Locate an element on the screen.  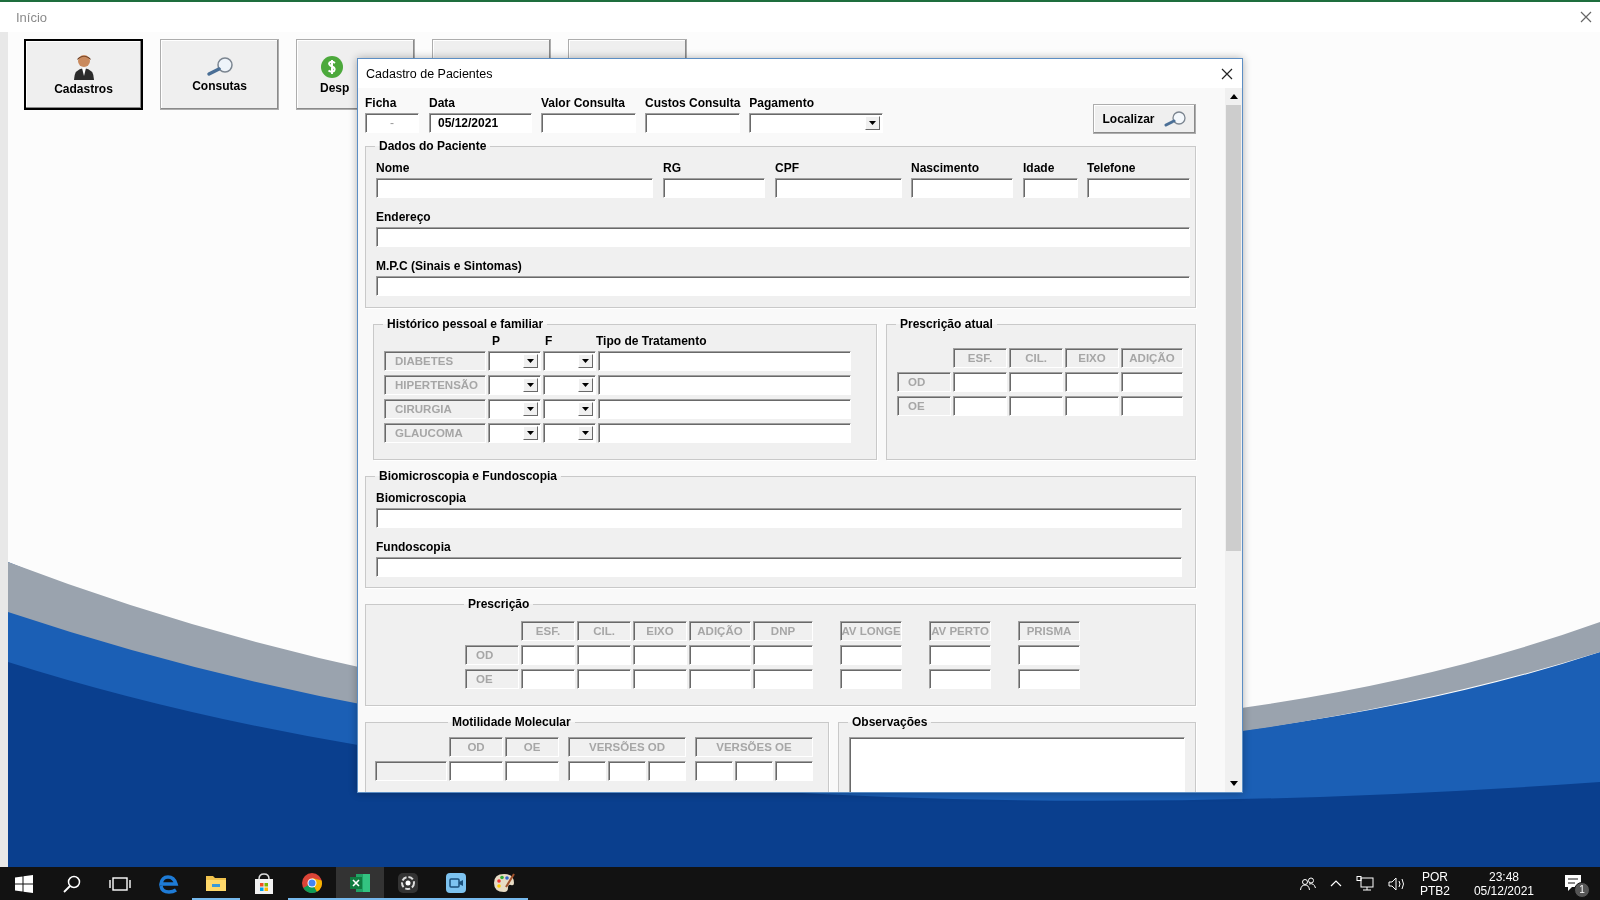
column-header: EIXO is located at coordinates (1092, 358).